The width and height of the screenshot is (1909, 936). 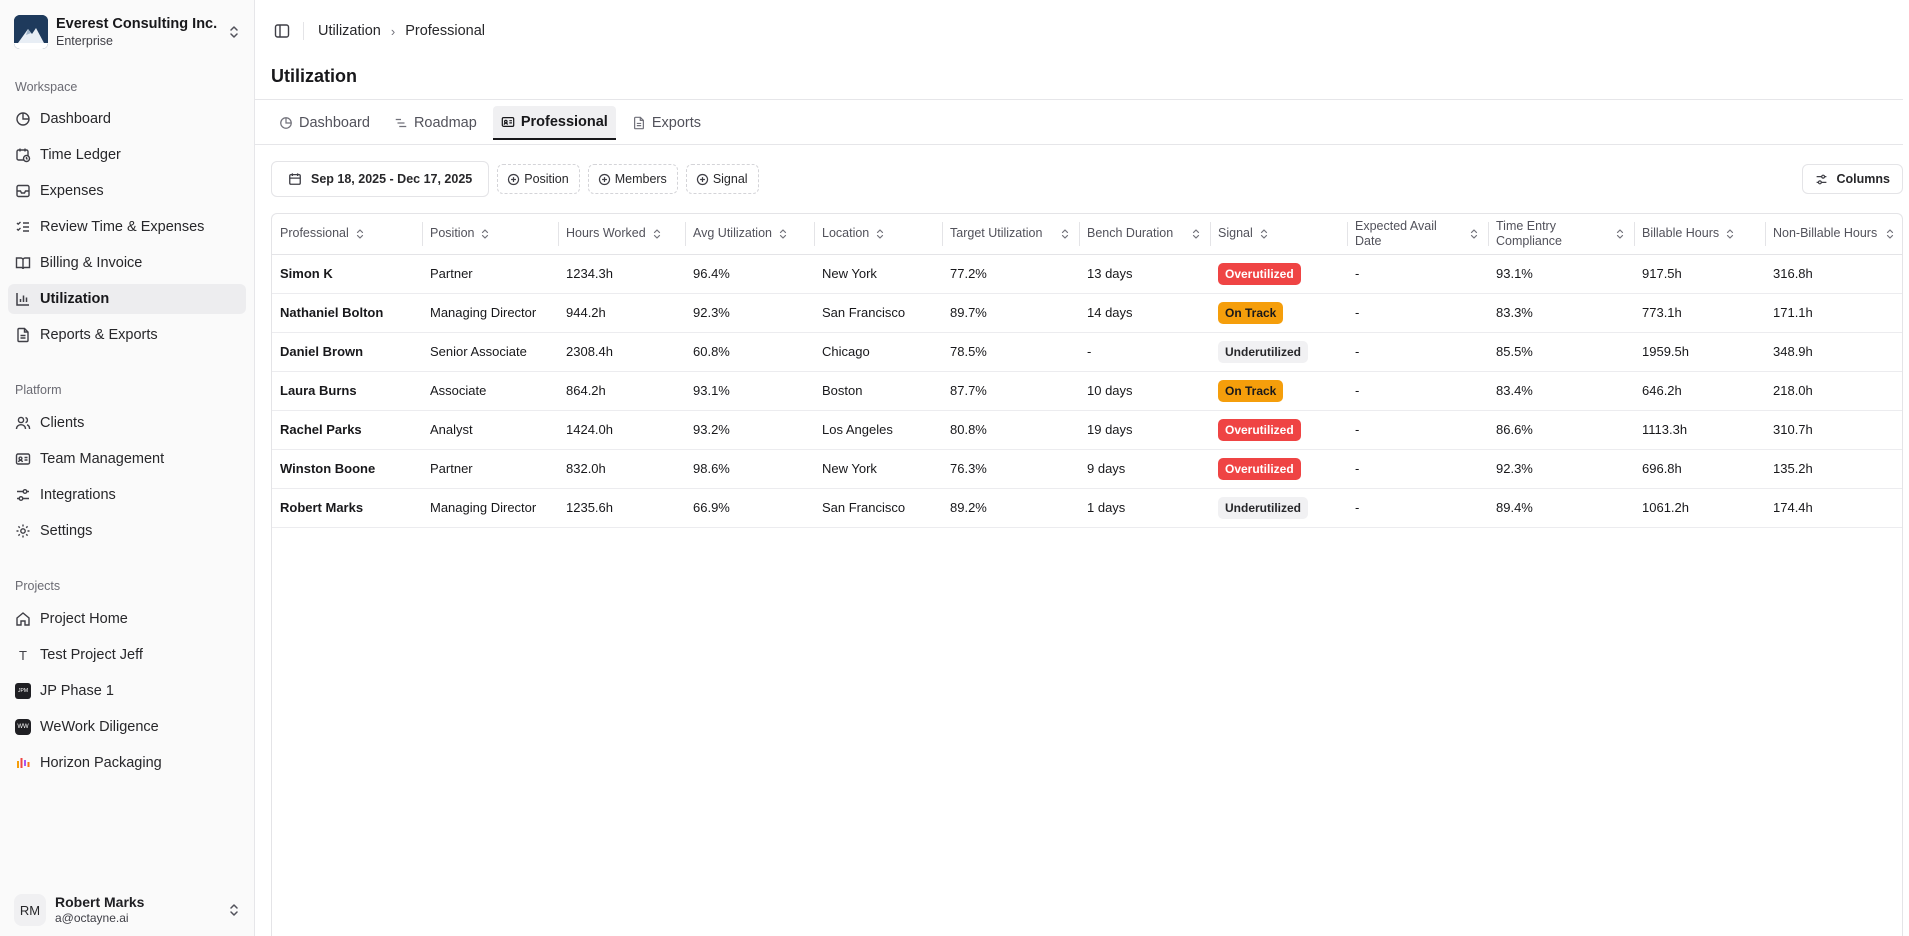 What do you see at coordinates (846, 233) in the screenshot?
I see `column-header-label: Location` at bounding box center [846, 233].